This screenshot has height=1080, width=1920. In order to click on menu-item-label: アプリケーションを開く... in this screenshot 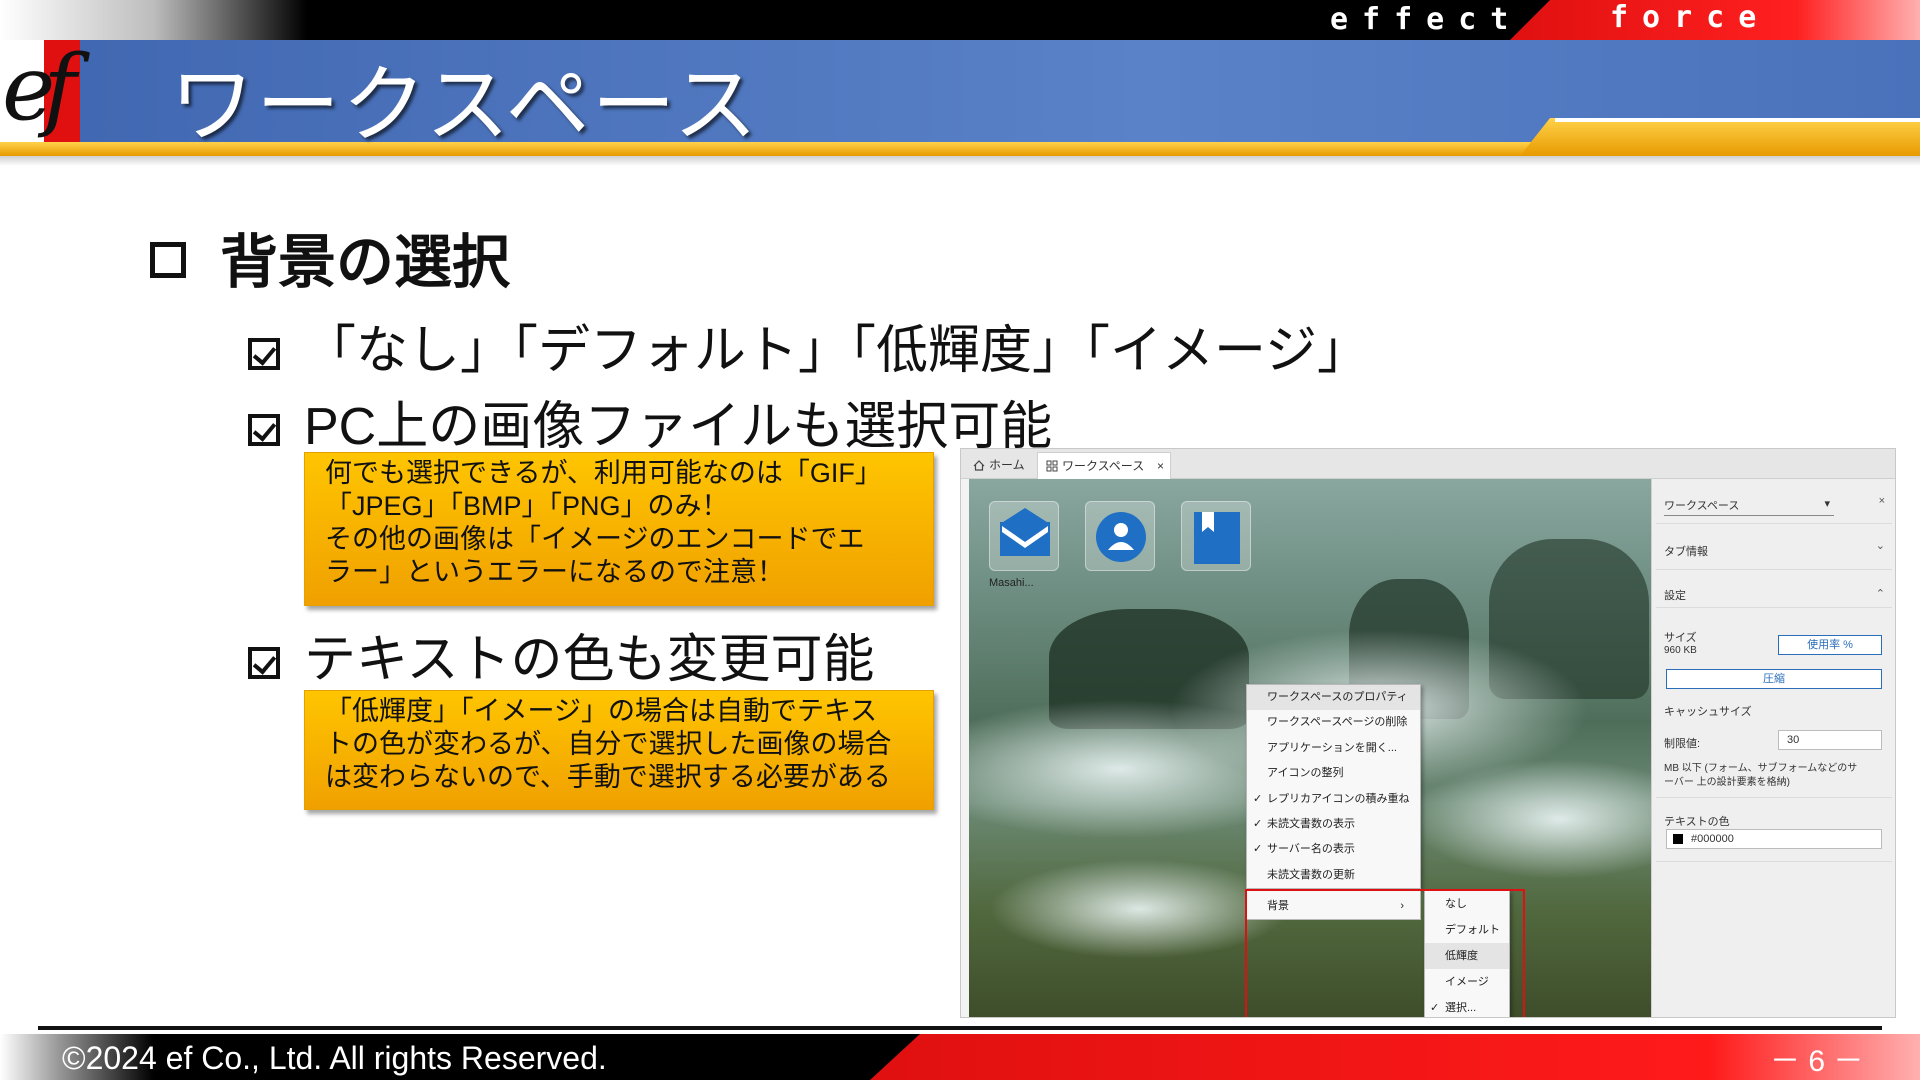, I will do `click(1332, 747)`.